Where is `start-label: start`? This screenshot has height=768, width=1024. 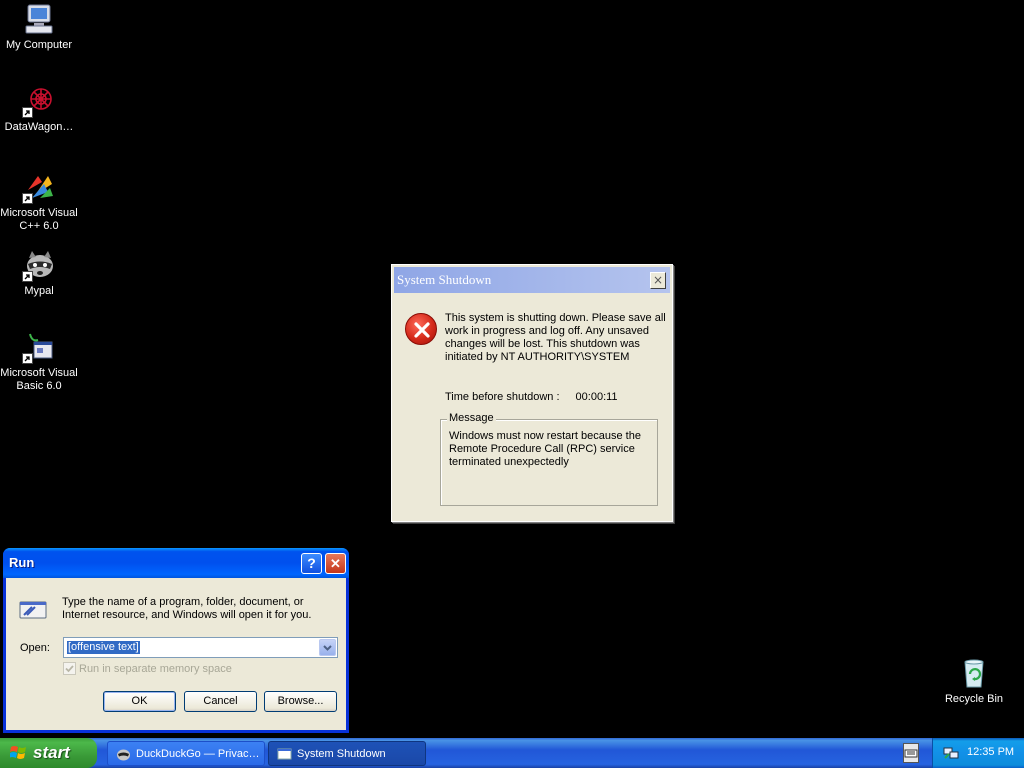 start-label: start is located at coordinates (51, 752).